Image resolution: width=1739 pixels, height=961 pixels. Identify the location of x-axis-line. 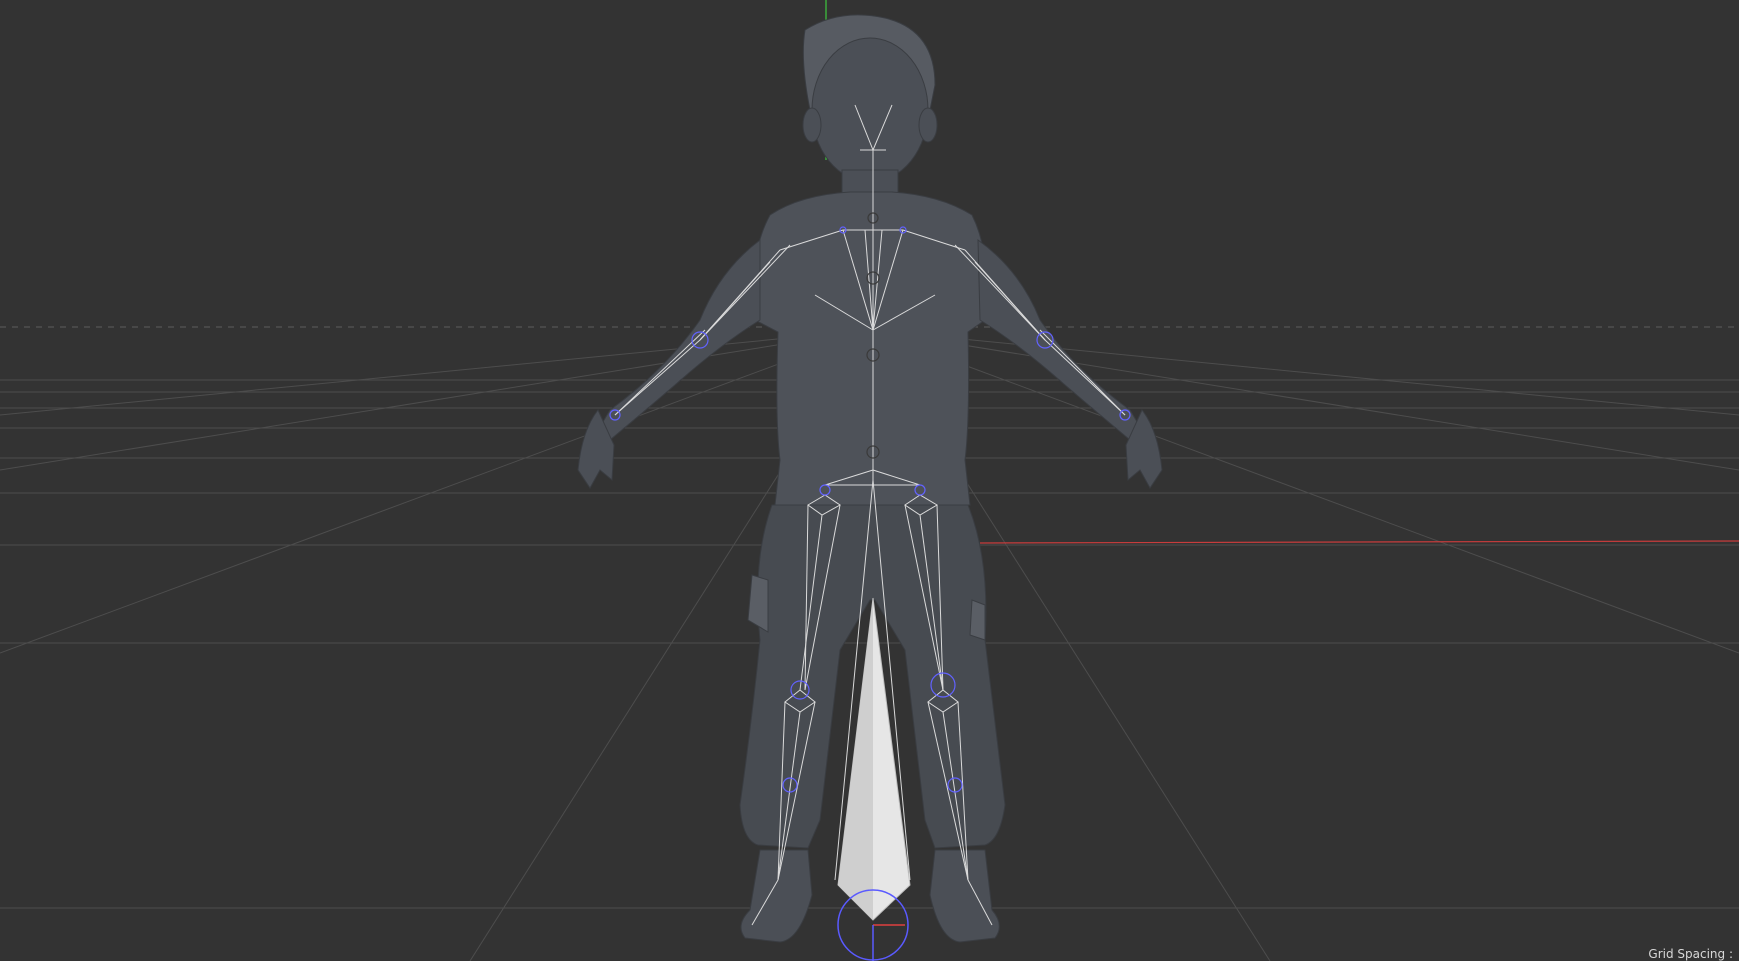
(1359, 542).